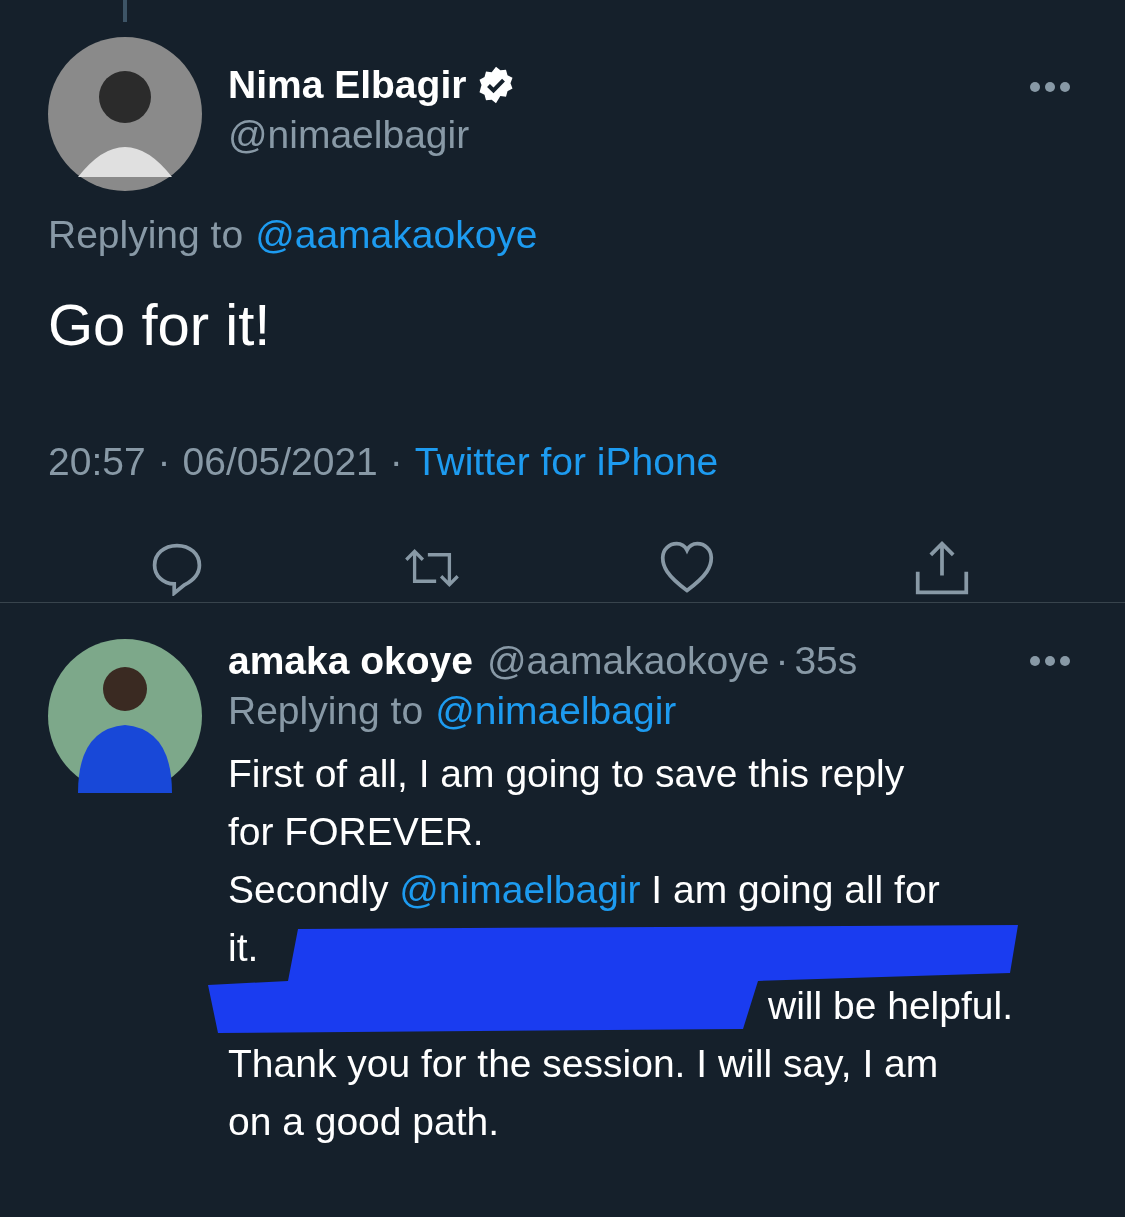 Image resolution: width=1125 pixels, height=1217 pixels. Describe the element at coordinates (396, 235) in the screenshot. I see `mention-link: @aamakaokoye` at that location.